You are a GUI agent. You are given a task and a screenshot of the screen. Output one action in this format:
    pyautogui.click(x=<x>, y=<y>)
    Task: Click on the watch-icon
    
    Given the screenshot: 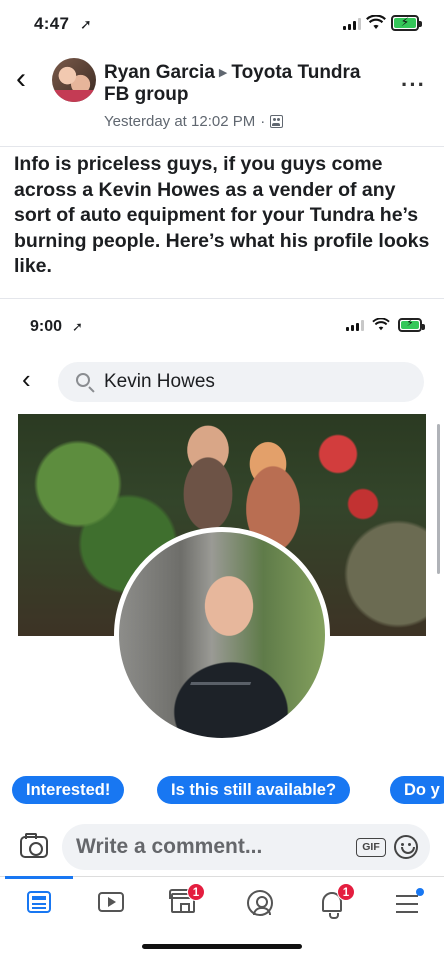 What is the action you would take?
    pyautogui.click(x=111, y=902)
    